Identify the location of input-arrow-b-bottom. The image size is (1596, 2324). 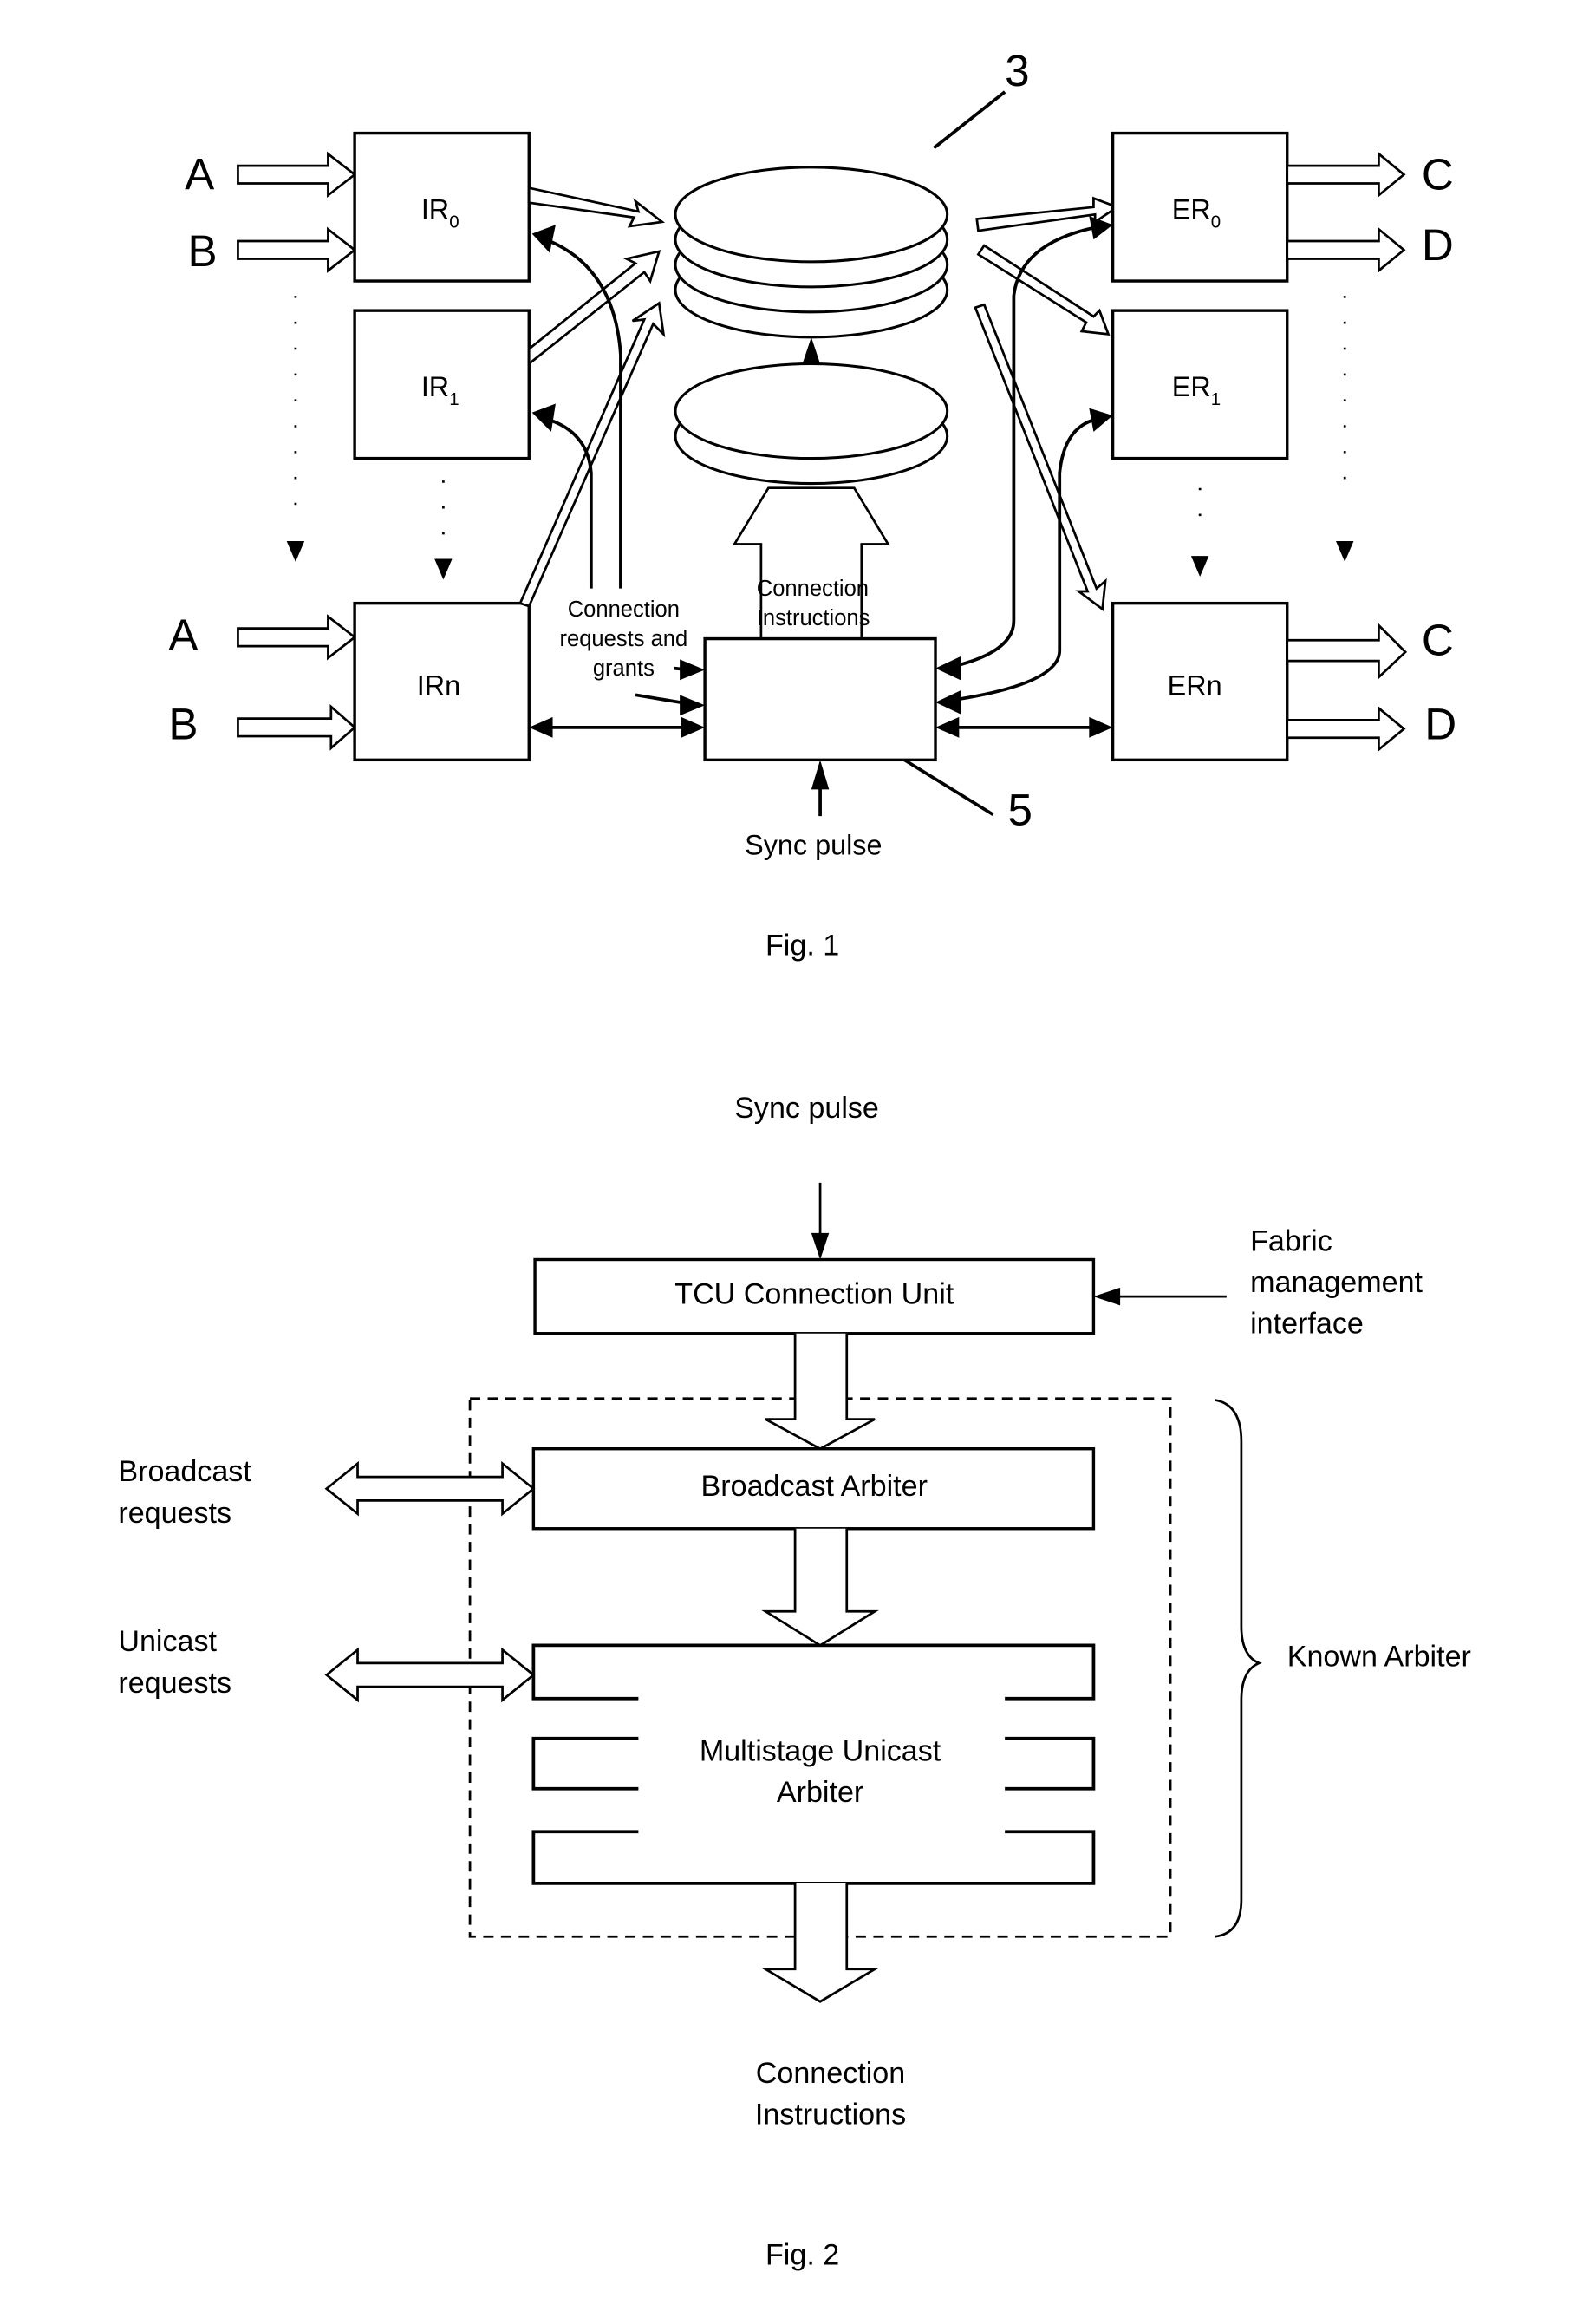
(297, 727).